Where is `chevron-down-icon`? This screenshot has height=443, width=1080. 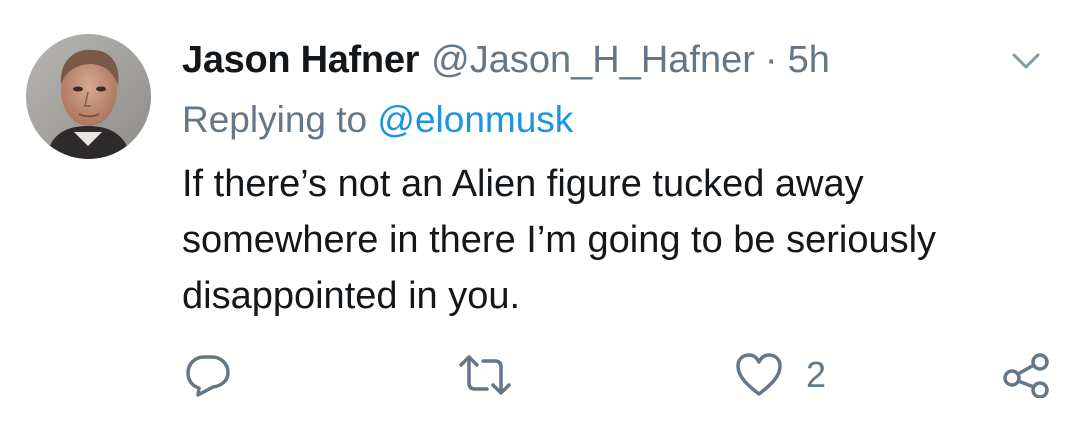 chevron-down-icon is located at coordinates (1026, 61).